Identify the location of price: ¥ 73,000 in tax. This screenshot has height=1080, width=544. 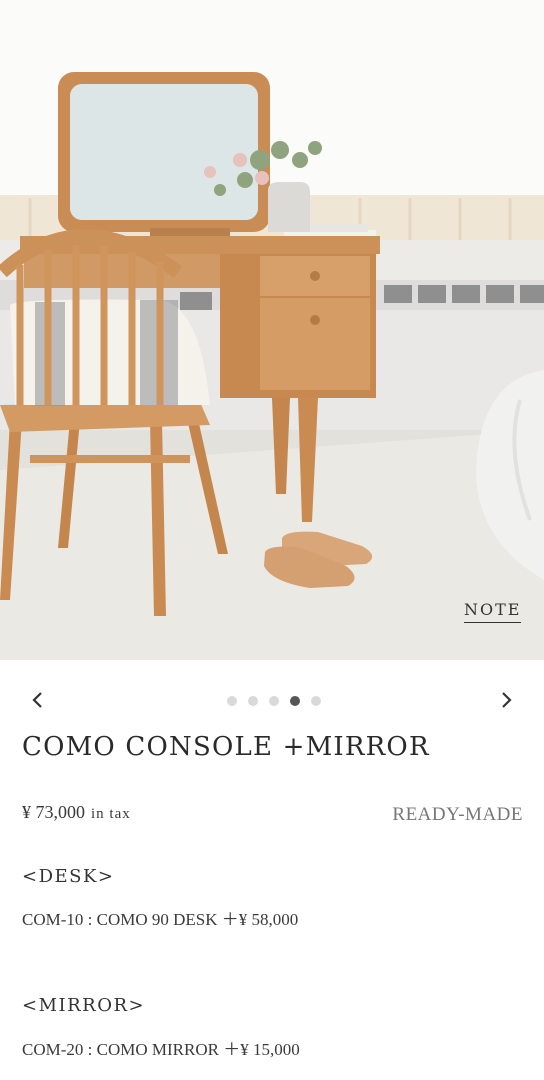
(76, 812).